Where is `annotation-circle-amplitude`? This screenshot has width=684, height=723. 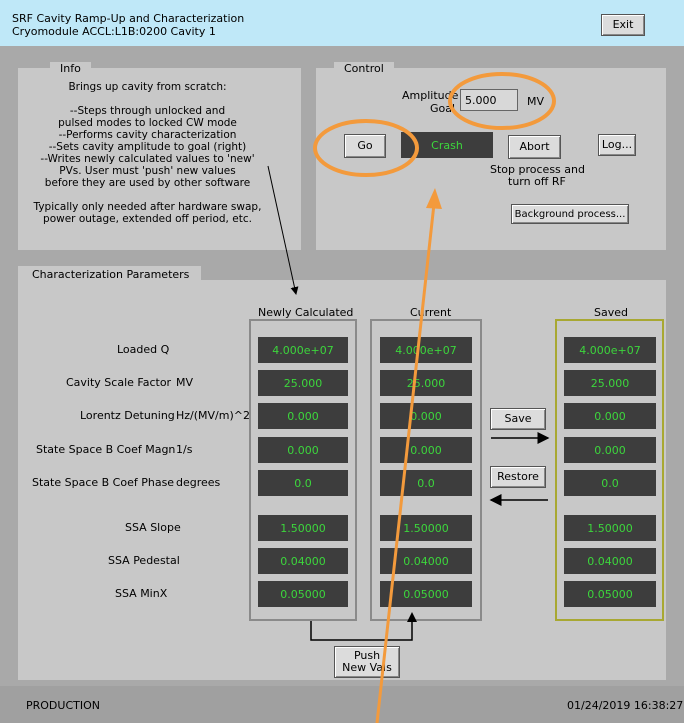
annotation-circle-amplitude is located at coordinates (502, 101).